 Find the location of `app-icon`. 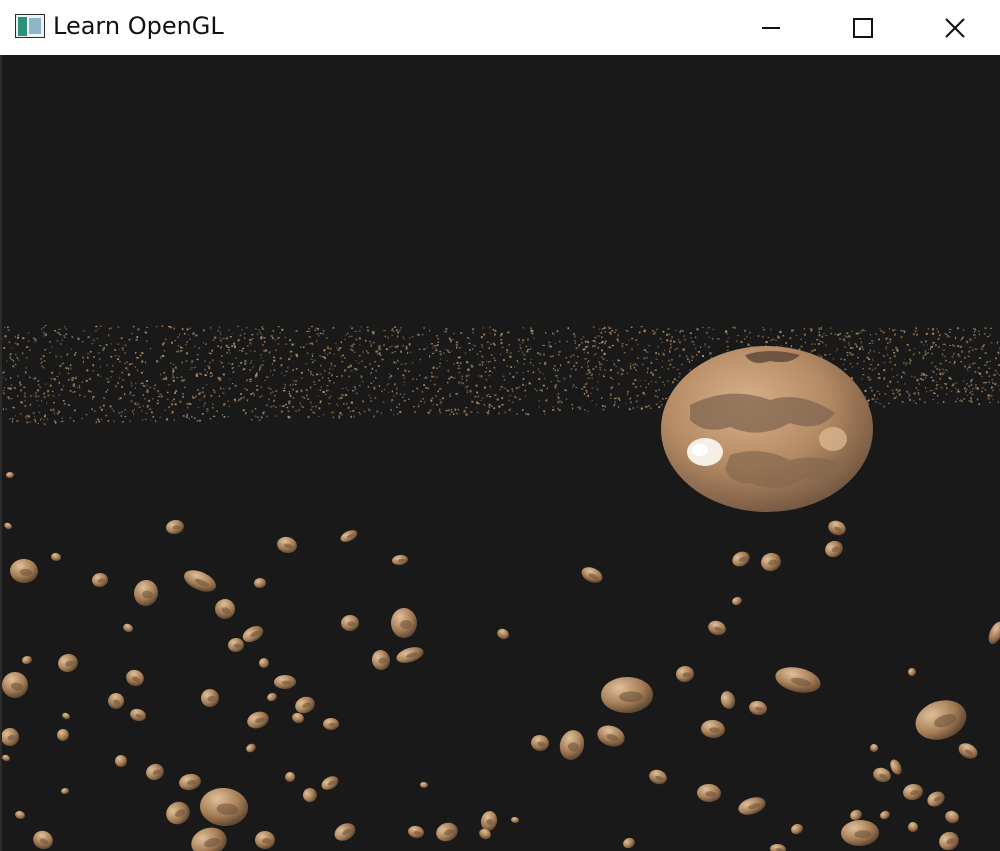

app-icon is located at coordinates (30, 26).